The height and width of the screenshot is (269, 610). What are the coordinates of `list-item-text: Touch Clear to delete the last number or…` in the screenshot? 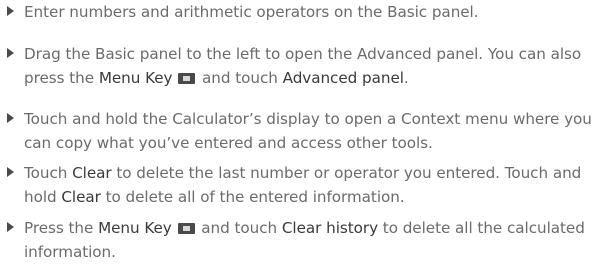 It's located at (303, 185).